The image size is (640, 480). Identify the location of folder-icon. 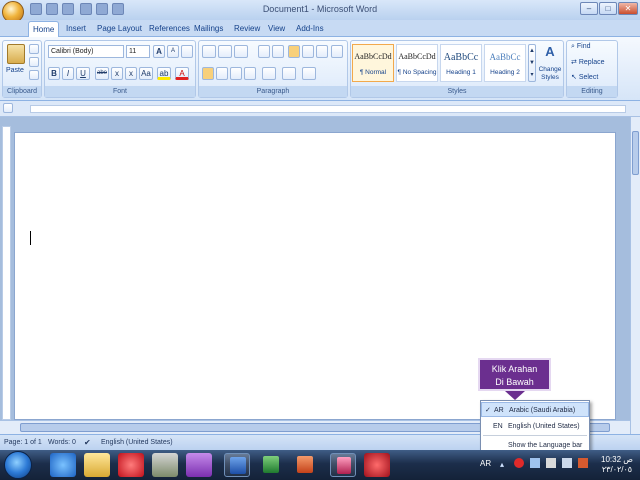
(97, 465).